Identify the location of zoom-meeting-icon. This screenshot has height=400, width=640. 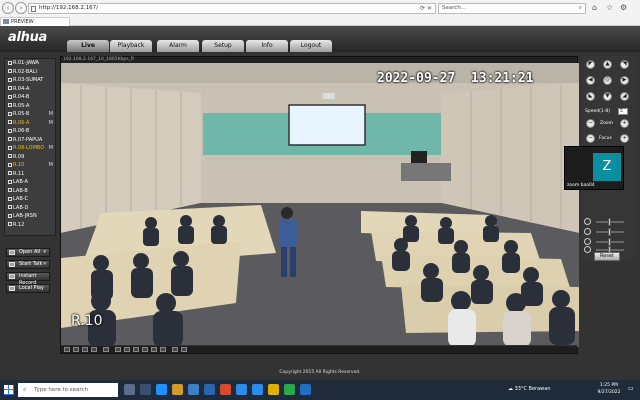
(257, 389).